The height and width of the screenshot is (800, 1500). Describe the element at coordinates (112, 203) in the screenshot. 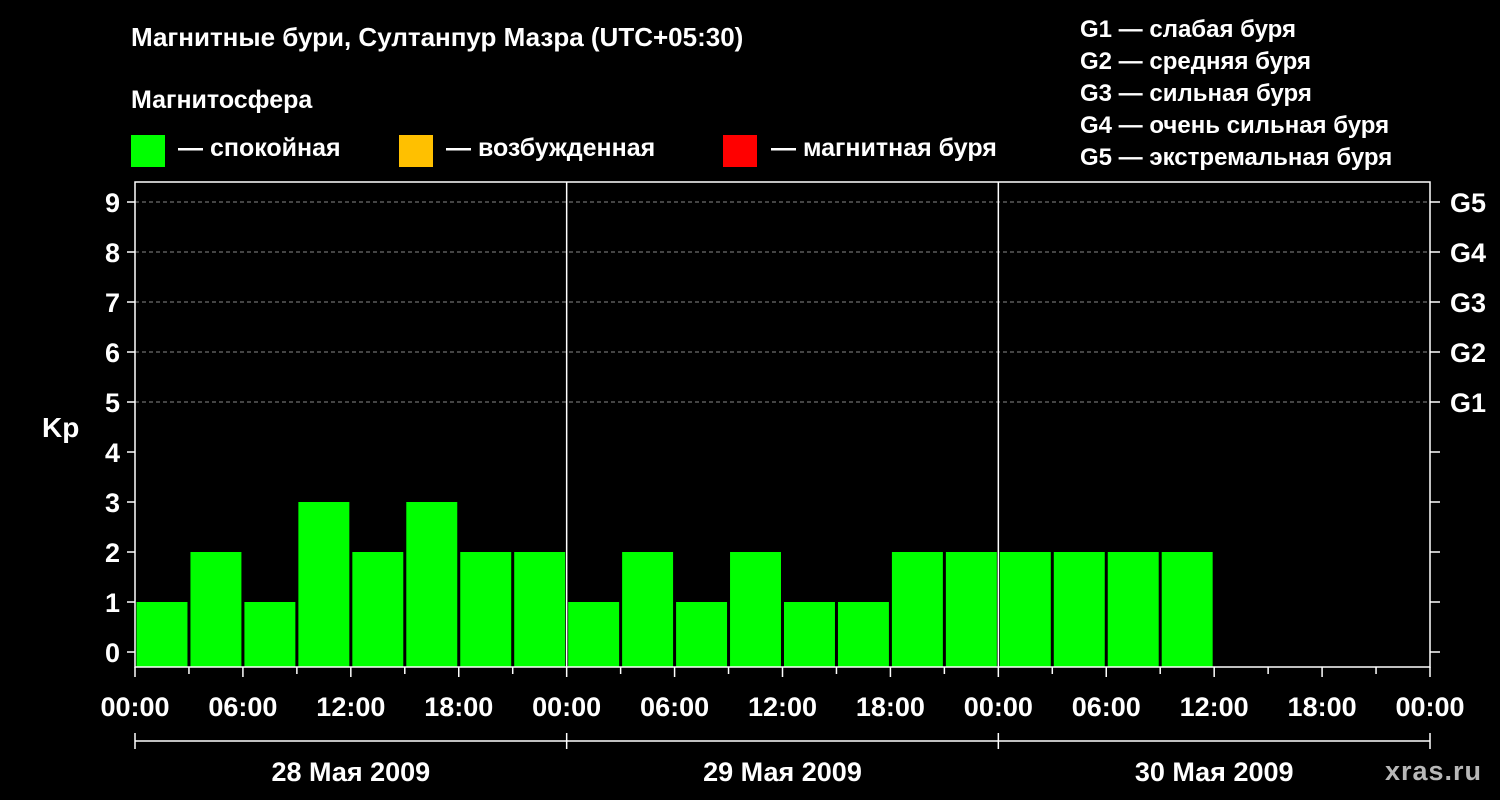

I see `y-tick-label: 9` at that location.